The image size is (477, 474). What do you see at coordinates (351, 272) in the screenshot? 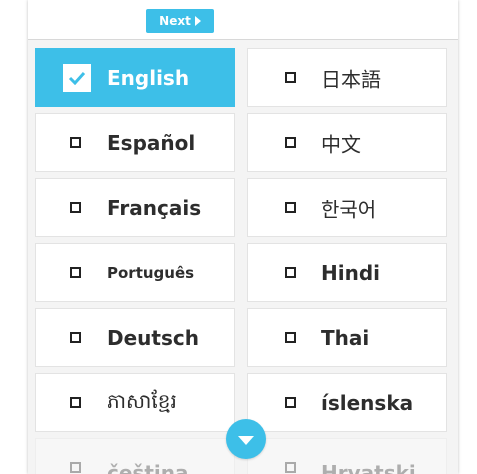
I see `language-label: Hindi` at bounding box center [351, 272].